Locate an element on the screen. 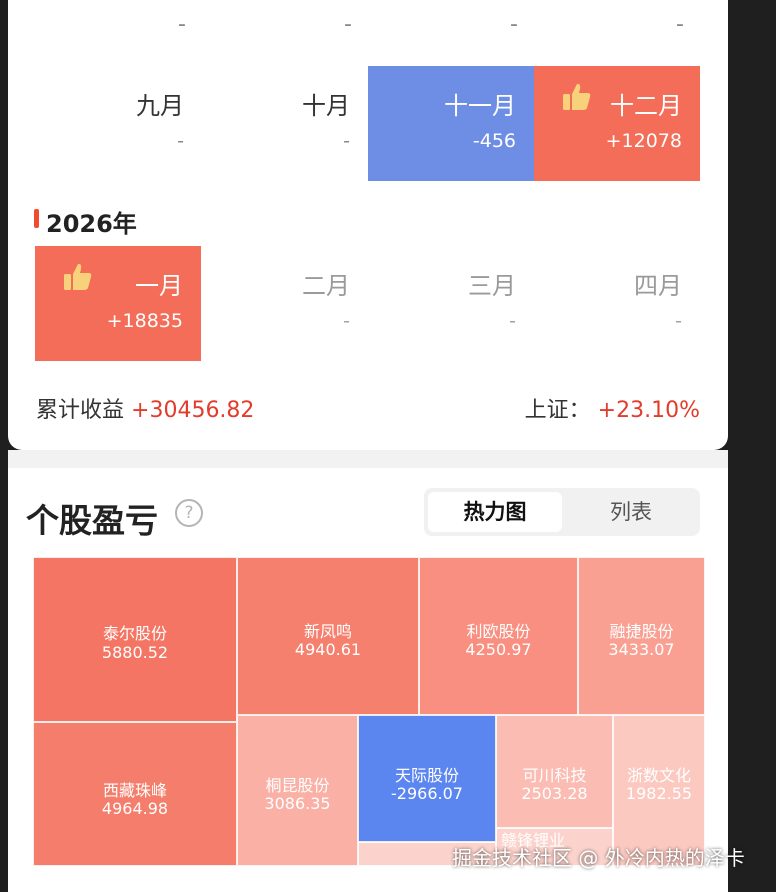 The height and width of the screenshot is (892, 776). month-label: 二月 is located at coordinates (326, 286).